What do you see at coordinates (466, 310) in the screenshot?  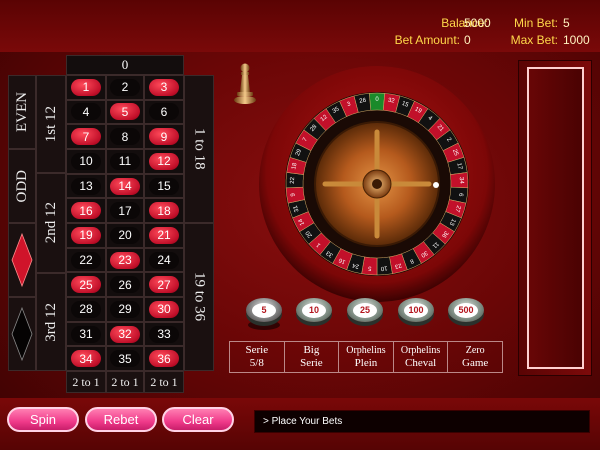 I see `chip-face: 500` at bounding box center [466, 310].